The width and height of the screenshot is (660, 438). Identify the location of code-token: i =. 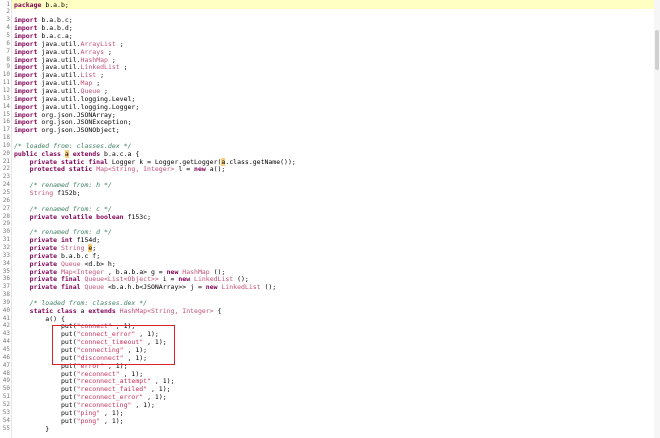
(170, 279).